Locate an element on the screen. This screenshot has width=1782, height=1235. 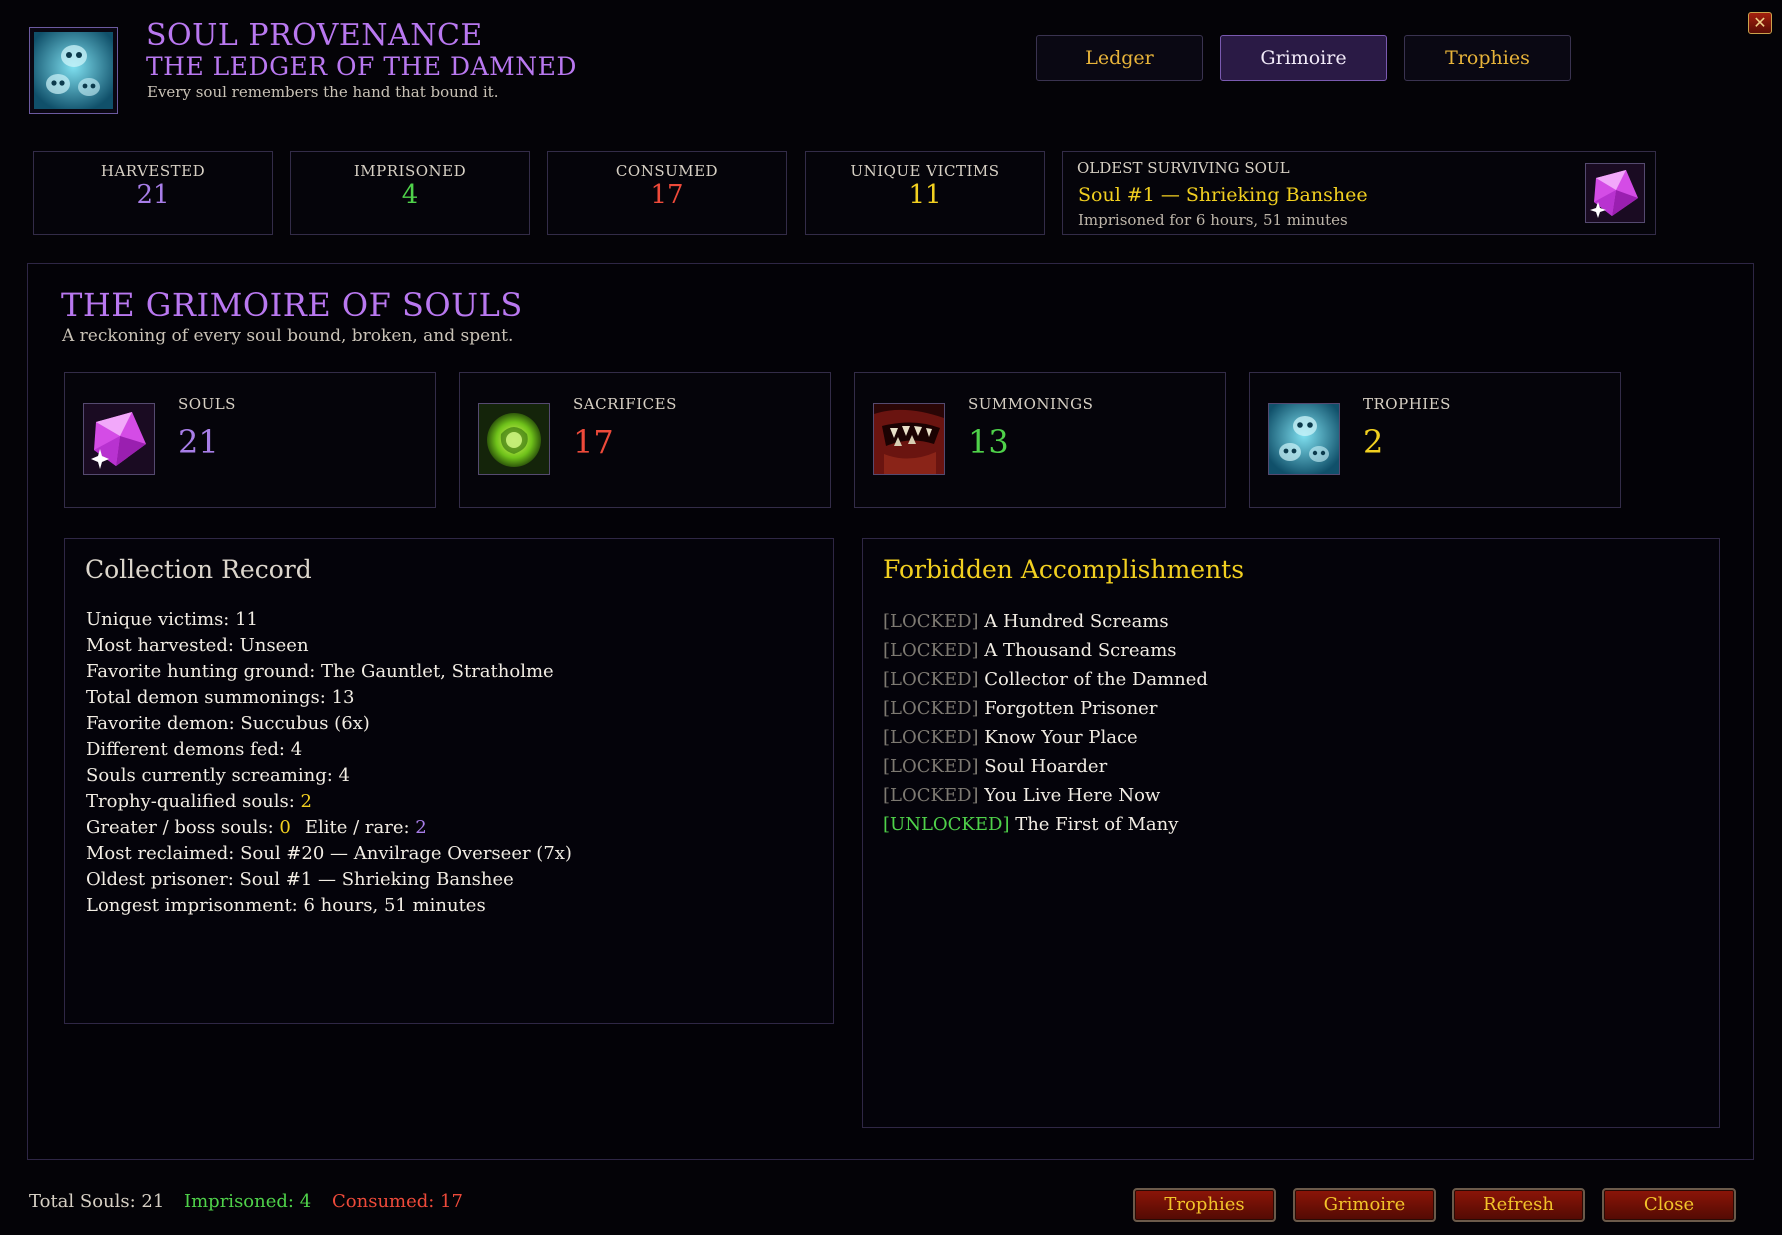
close-icon: ✕ is located at coordinates (1760, 23).